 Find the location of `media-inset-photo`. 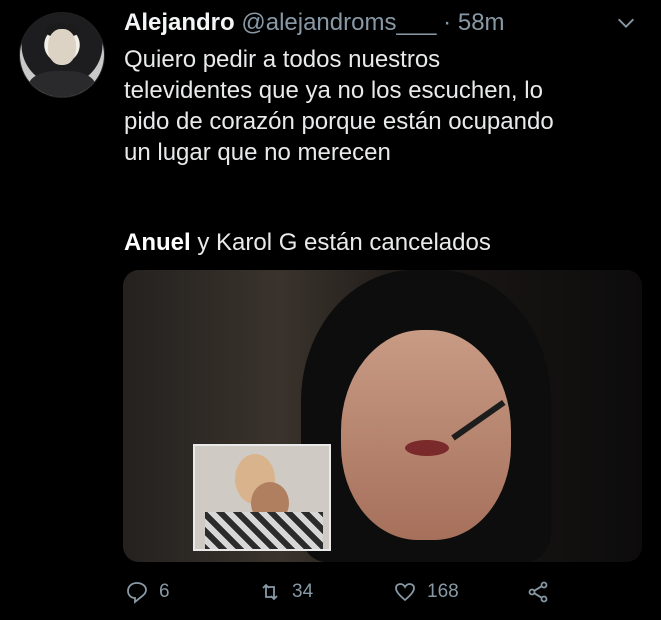

media-inset-photo is located at coordinates (262, 497).